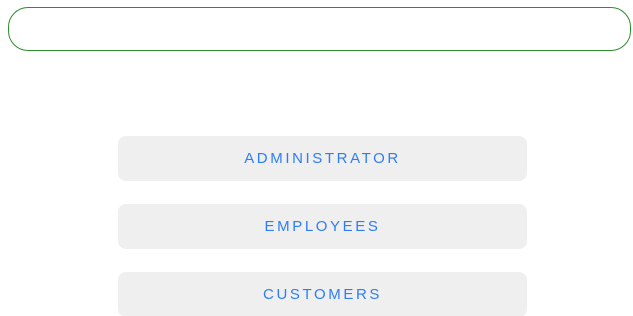 Image resolution: width=633 pixels, height=316 pixels. What do you see at coordinates (322, 158) in the screenshot?
I see `administrator-button: ADMINISTRATOR` at bounding box center [322, 158].